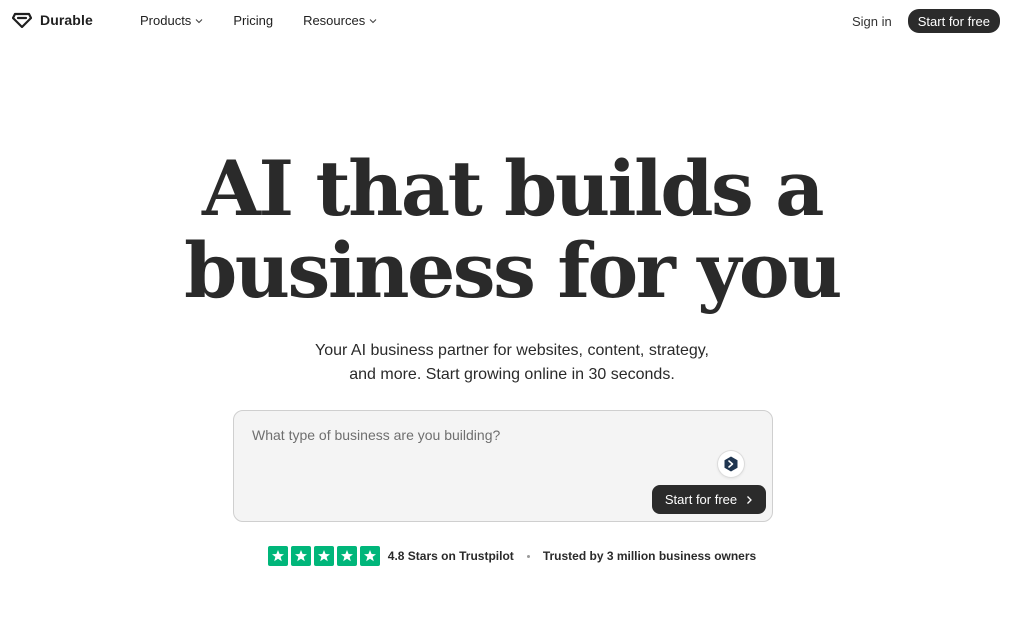  I want to click on chevron-right-icon, so click(750, 499).